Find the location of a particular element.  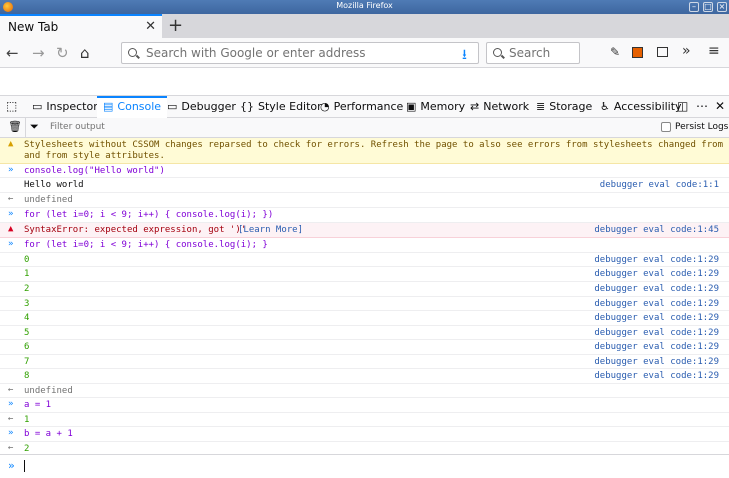

minimize-icon: – is located at coordinates (694, 7).